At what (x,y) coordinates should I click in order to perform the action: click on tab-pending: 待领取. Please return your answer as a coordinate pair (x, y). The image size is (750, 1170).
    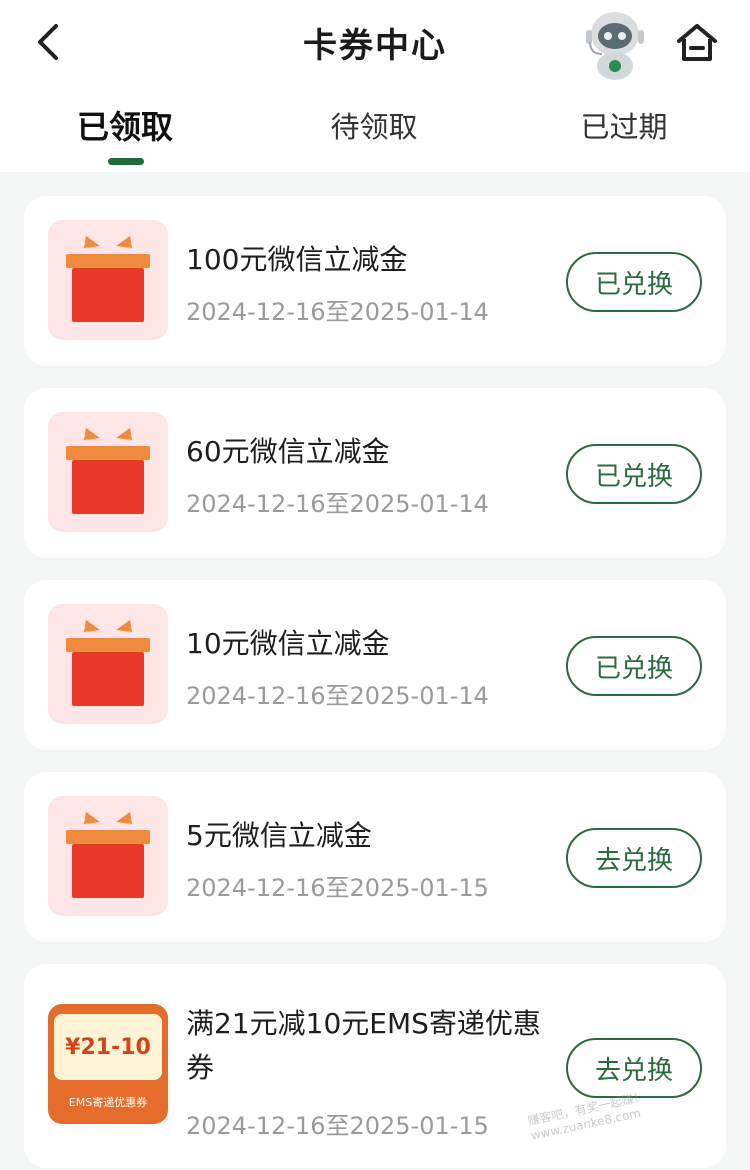
    Looking at the image, I should click on (374, 125).